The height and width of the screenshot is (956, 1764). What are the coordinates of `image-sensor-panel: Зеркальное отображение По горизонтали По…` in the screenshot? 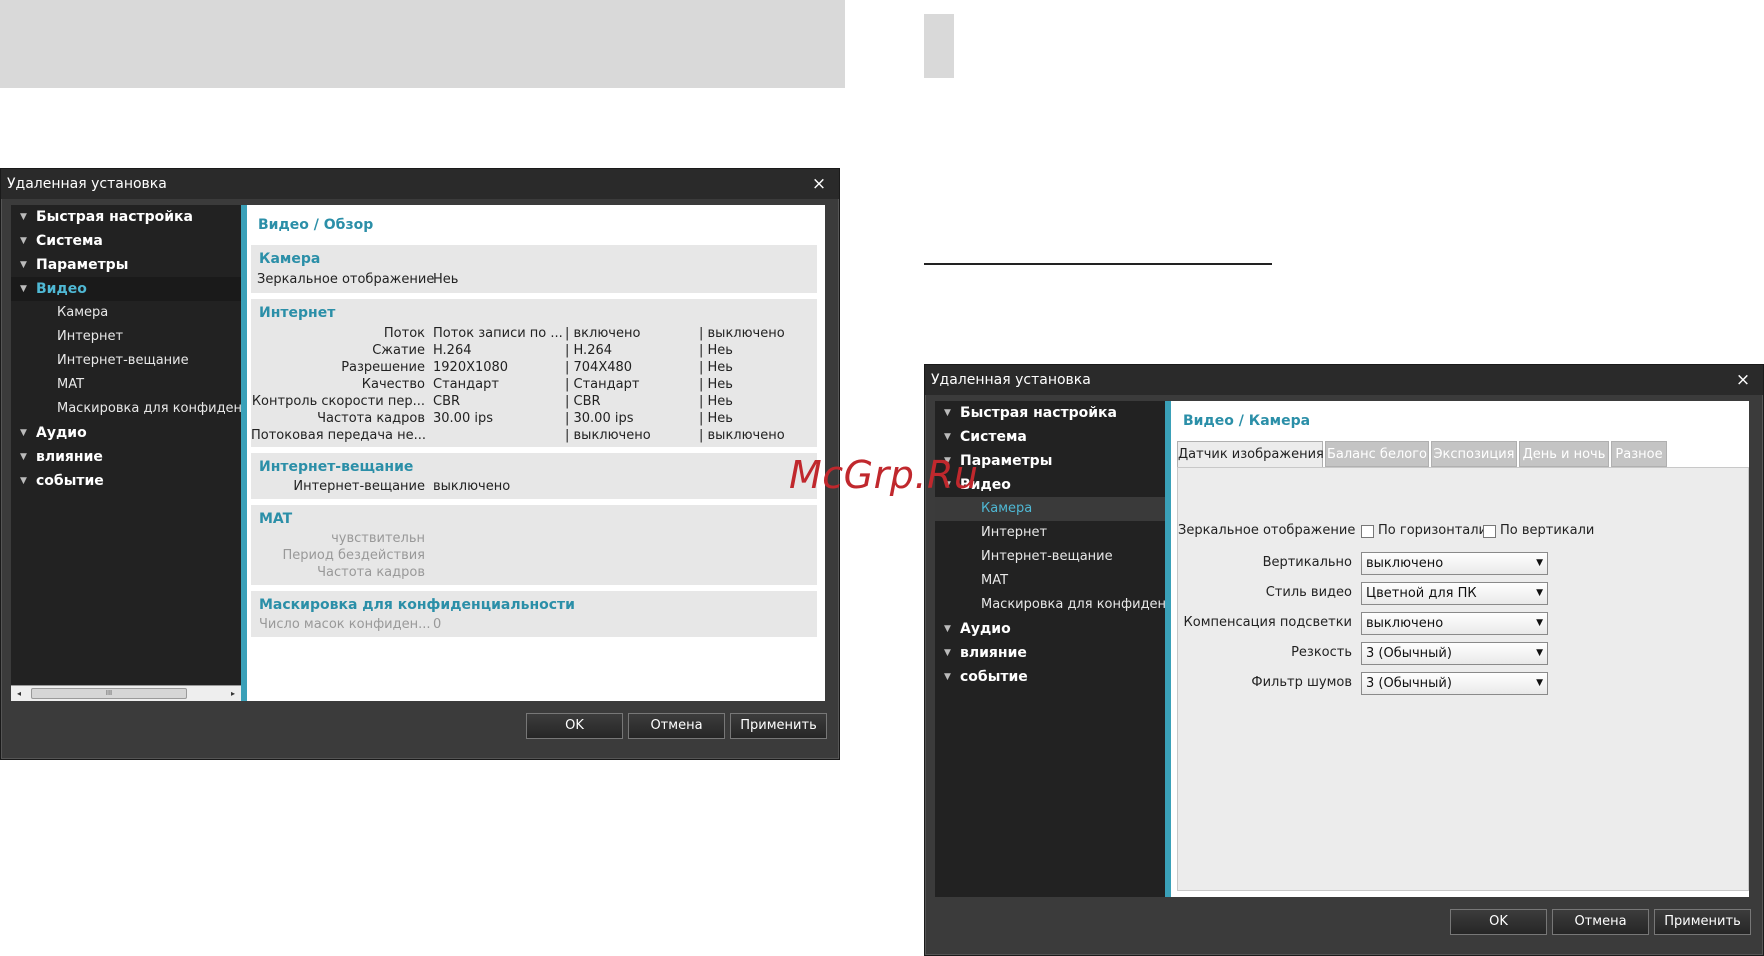 It's located at (1463, 679).